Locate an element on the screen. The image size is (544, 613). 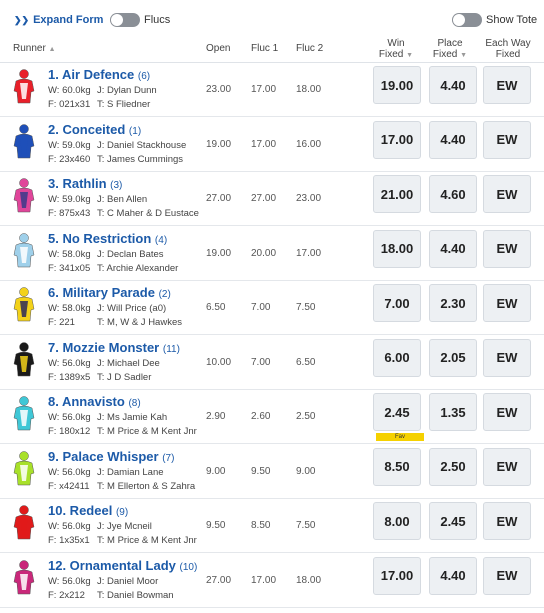
place-fixed-button: 1.35 is located at coordinates (453, 412).